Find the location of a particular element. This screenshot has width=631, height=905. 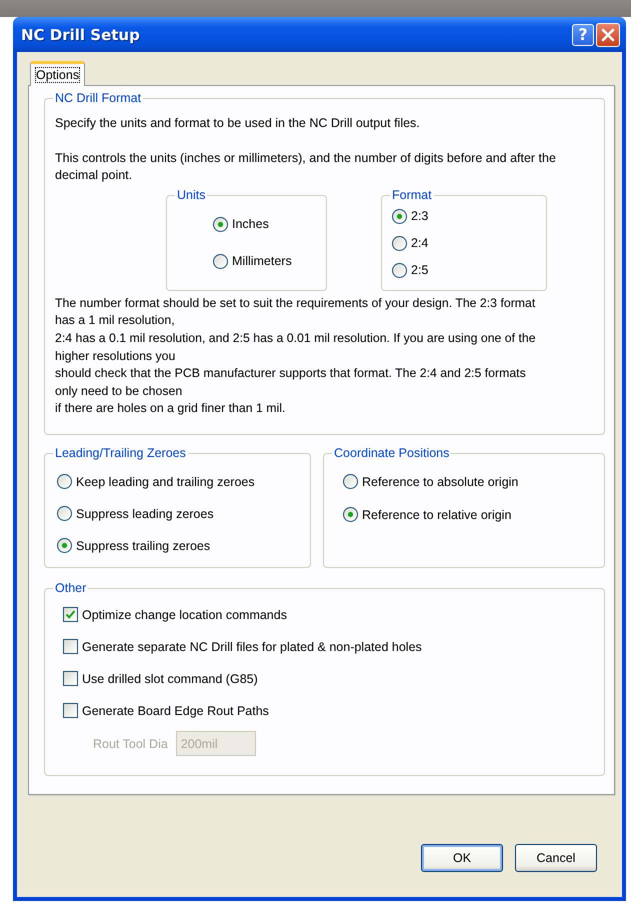

dialog-button: Cancel is located at coordinates (556, 858).